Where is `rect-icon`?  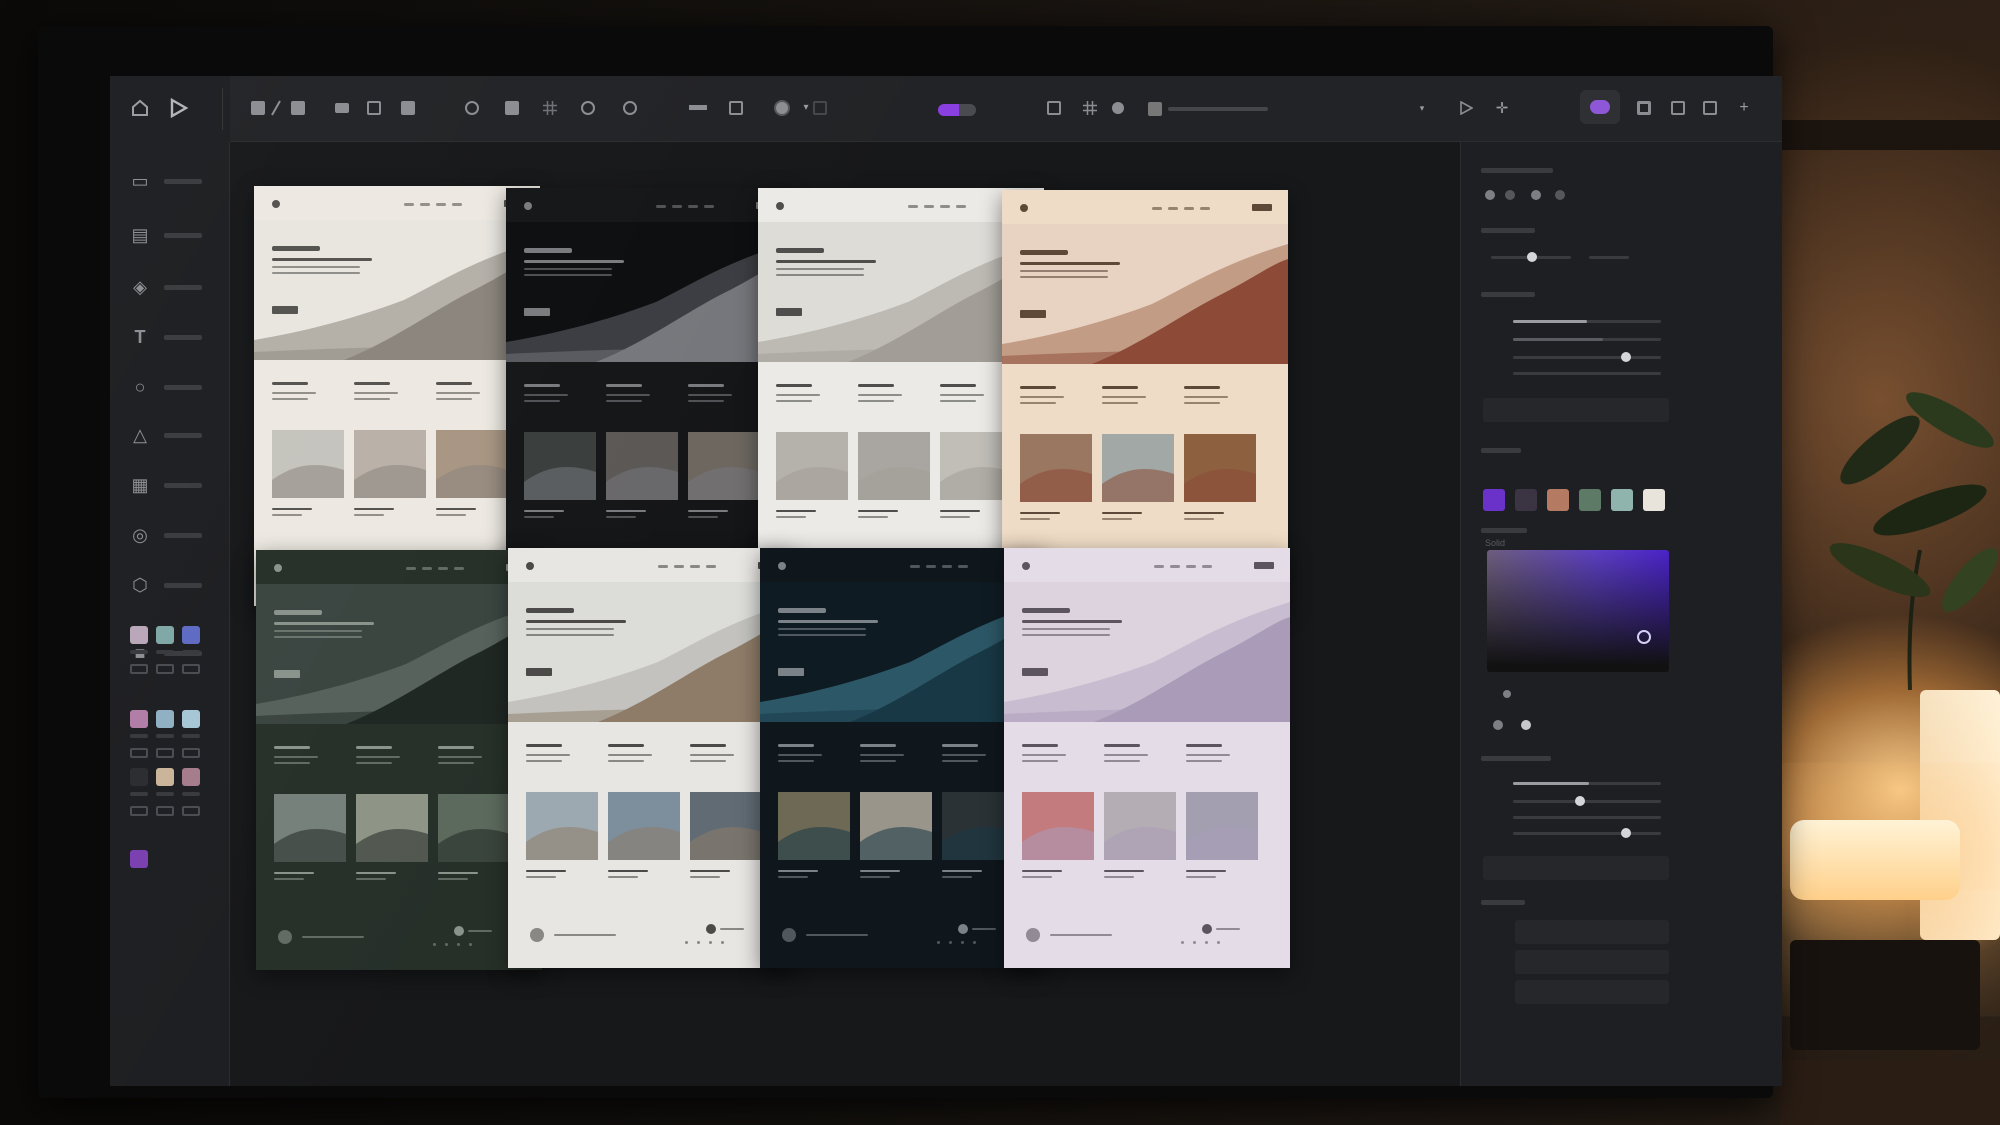
rect-icon is located at coordinates (298, 108).